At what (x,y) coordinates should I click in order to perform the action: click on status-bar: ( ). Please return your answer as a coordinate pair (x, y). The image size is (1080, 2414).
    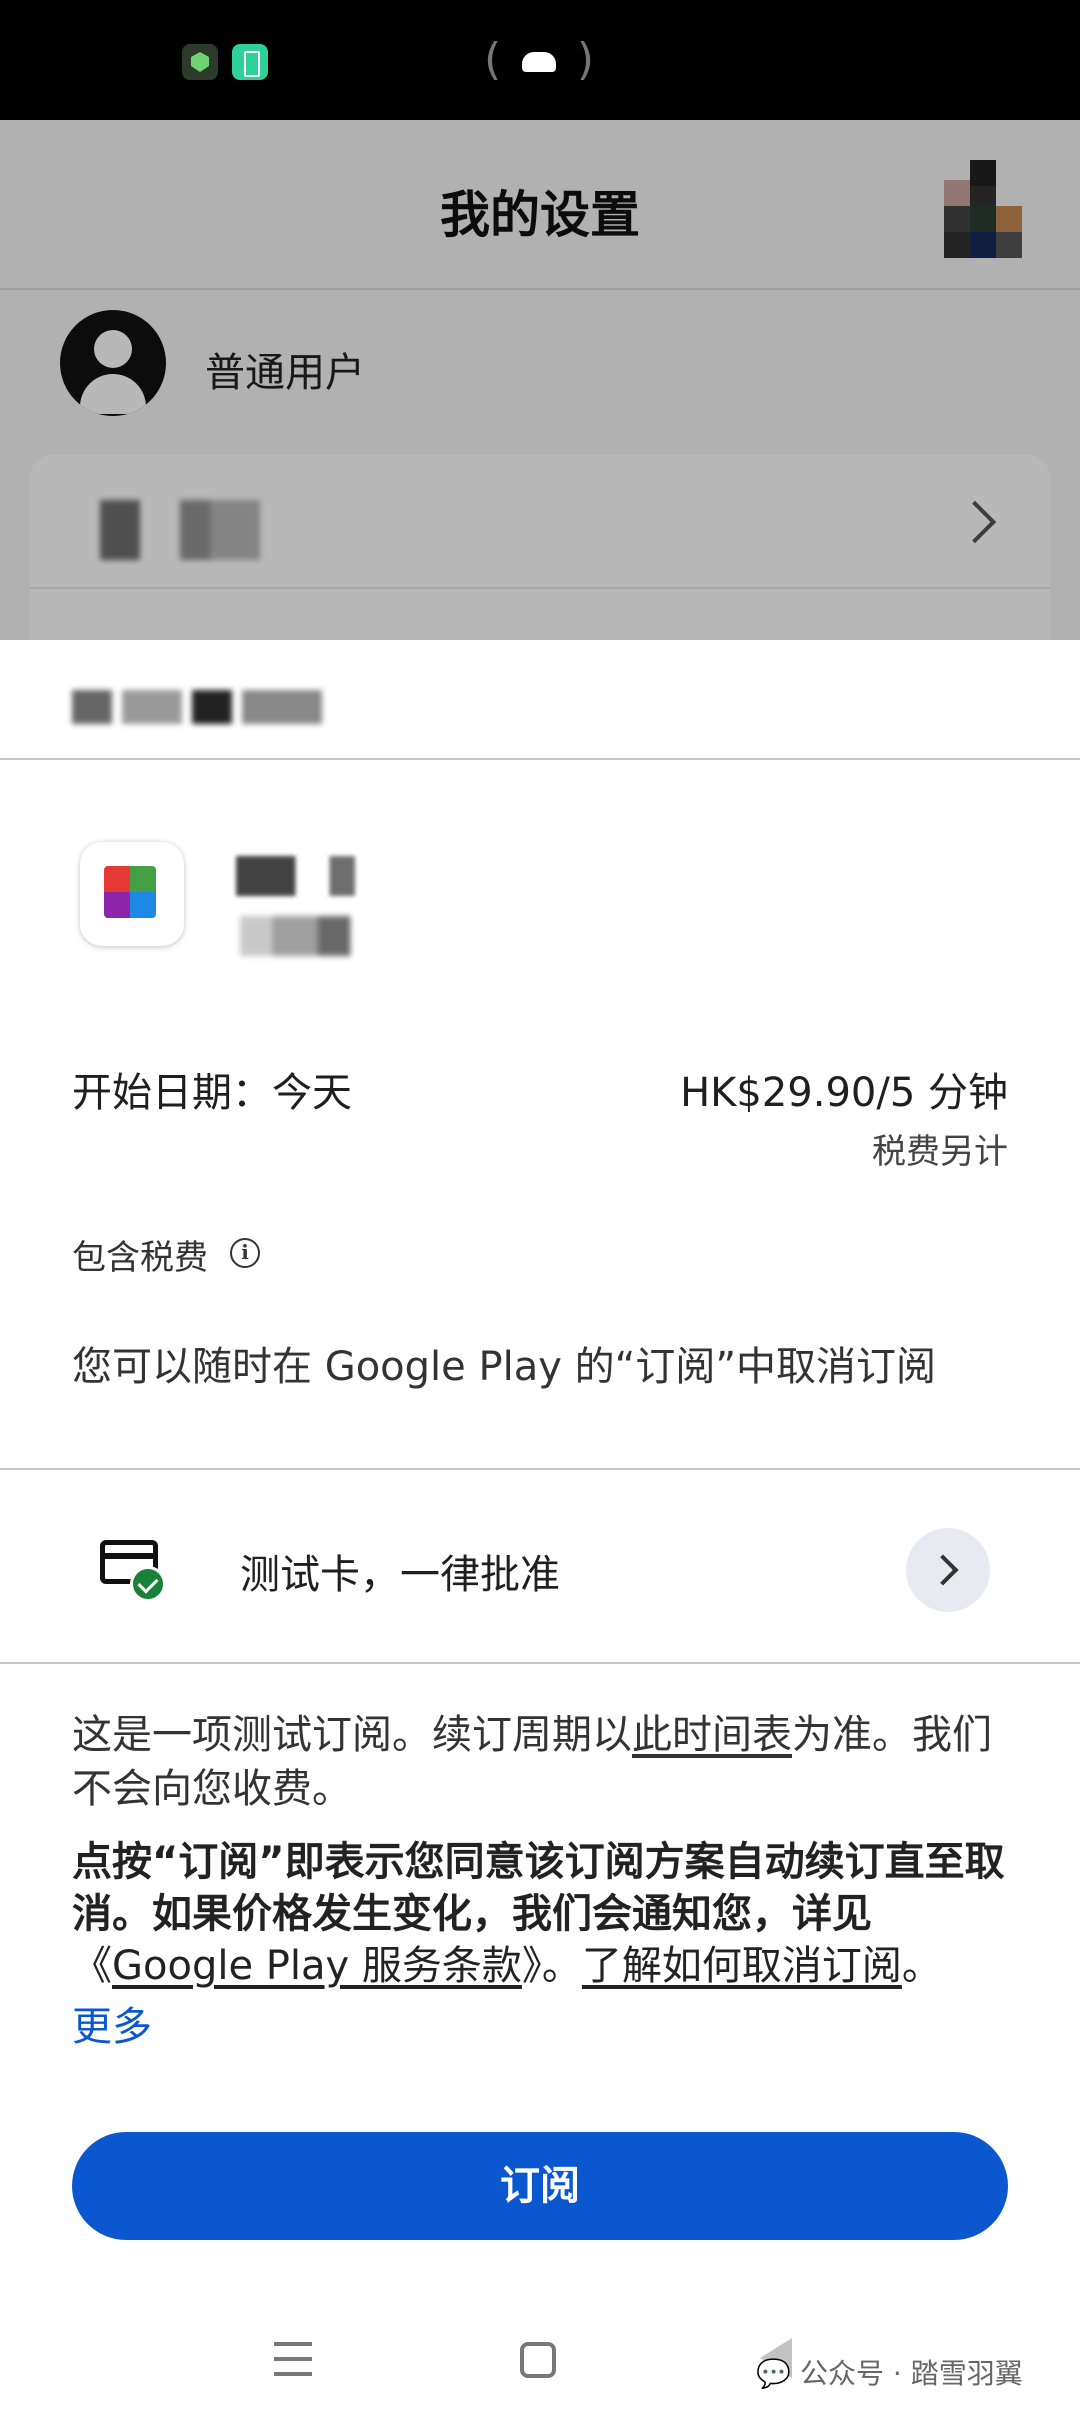
    Looking at the image, I should click on (540, 60).